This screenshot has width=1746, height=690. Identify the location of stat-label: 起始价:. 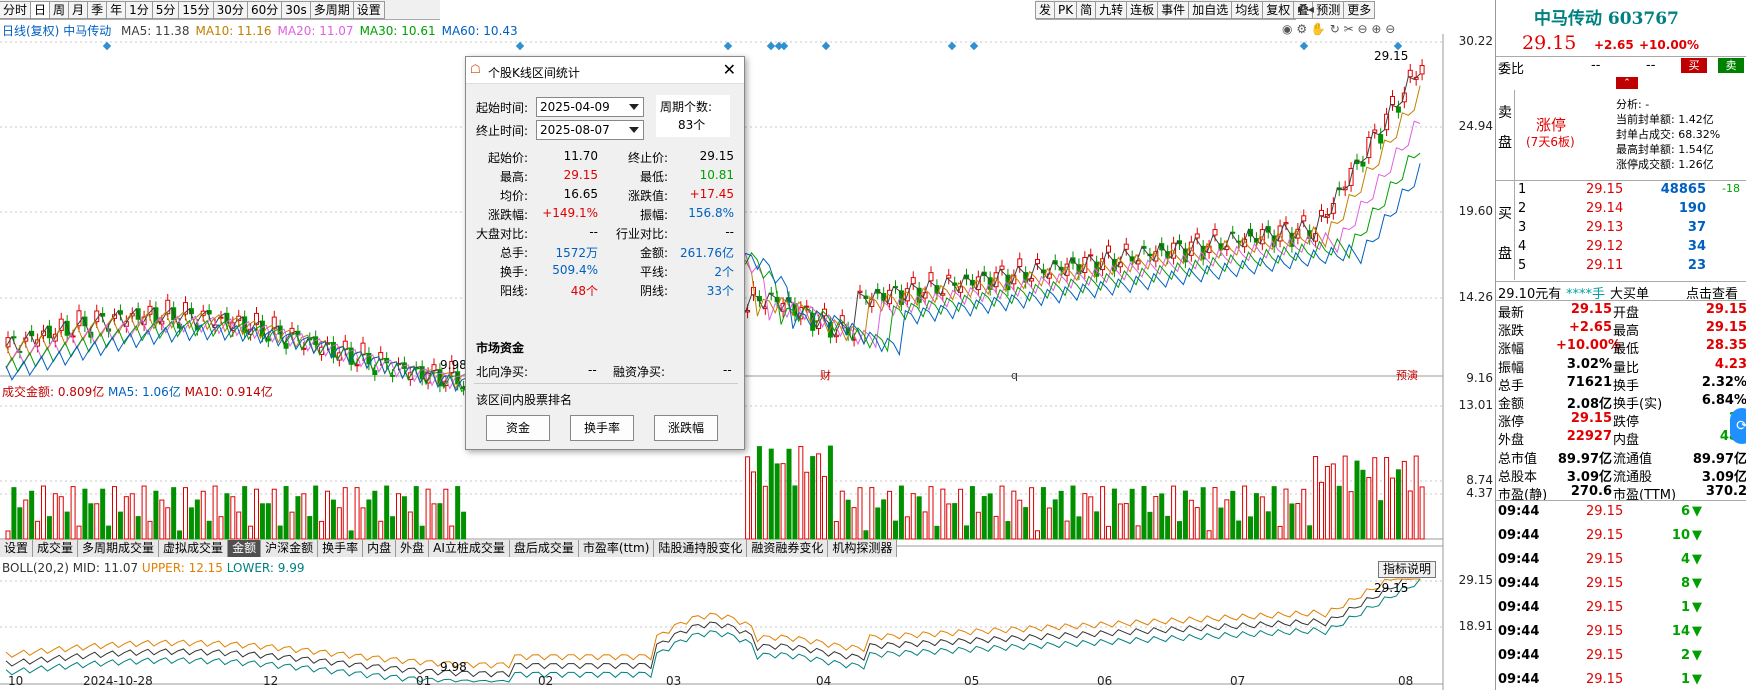
(507, 158).